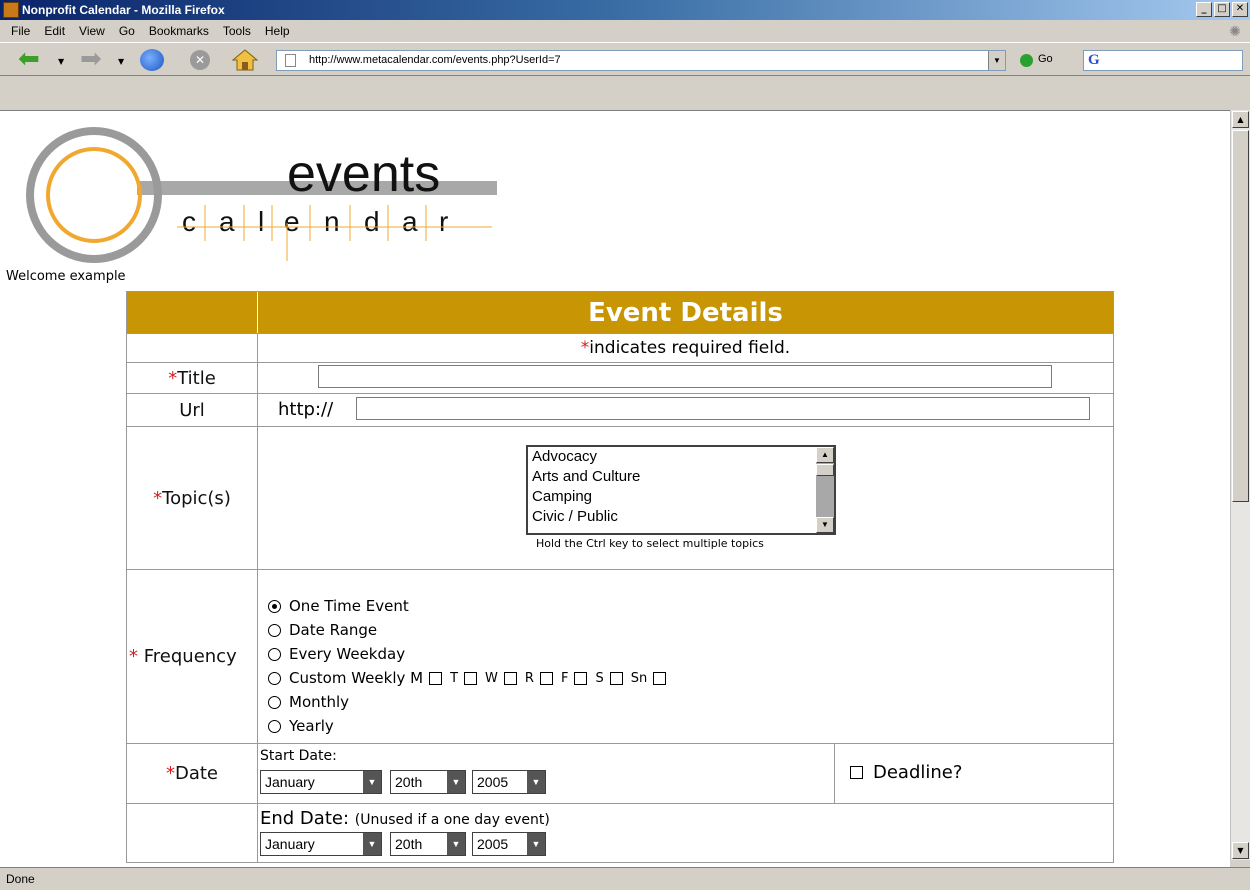 The width and height of the screenshot is (1250, 890). I want to click on topic-option: Civic / Public, so click(681, 517).